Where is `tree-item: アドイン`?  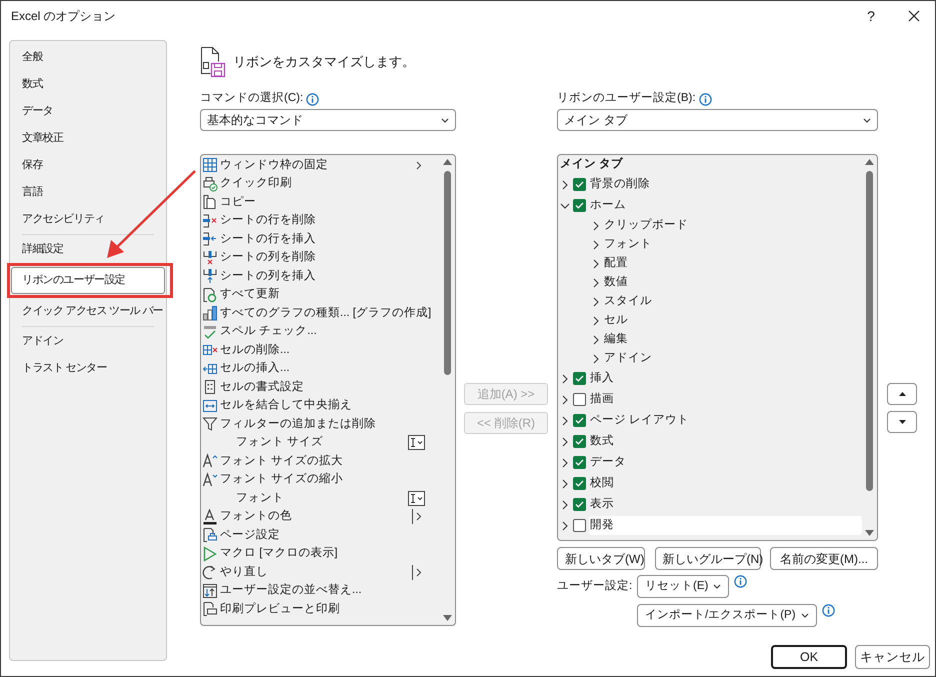 tree-item: アドイン is located at coordinates (628, 359).